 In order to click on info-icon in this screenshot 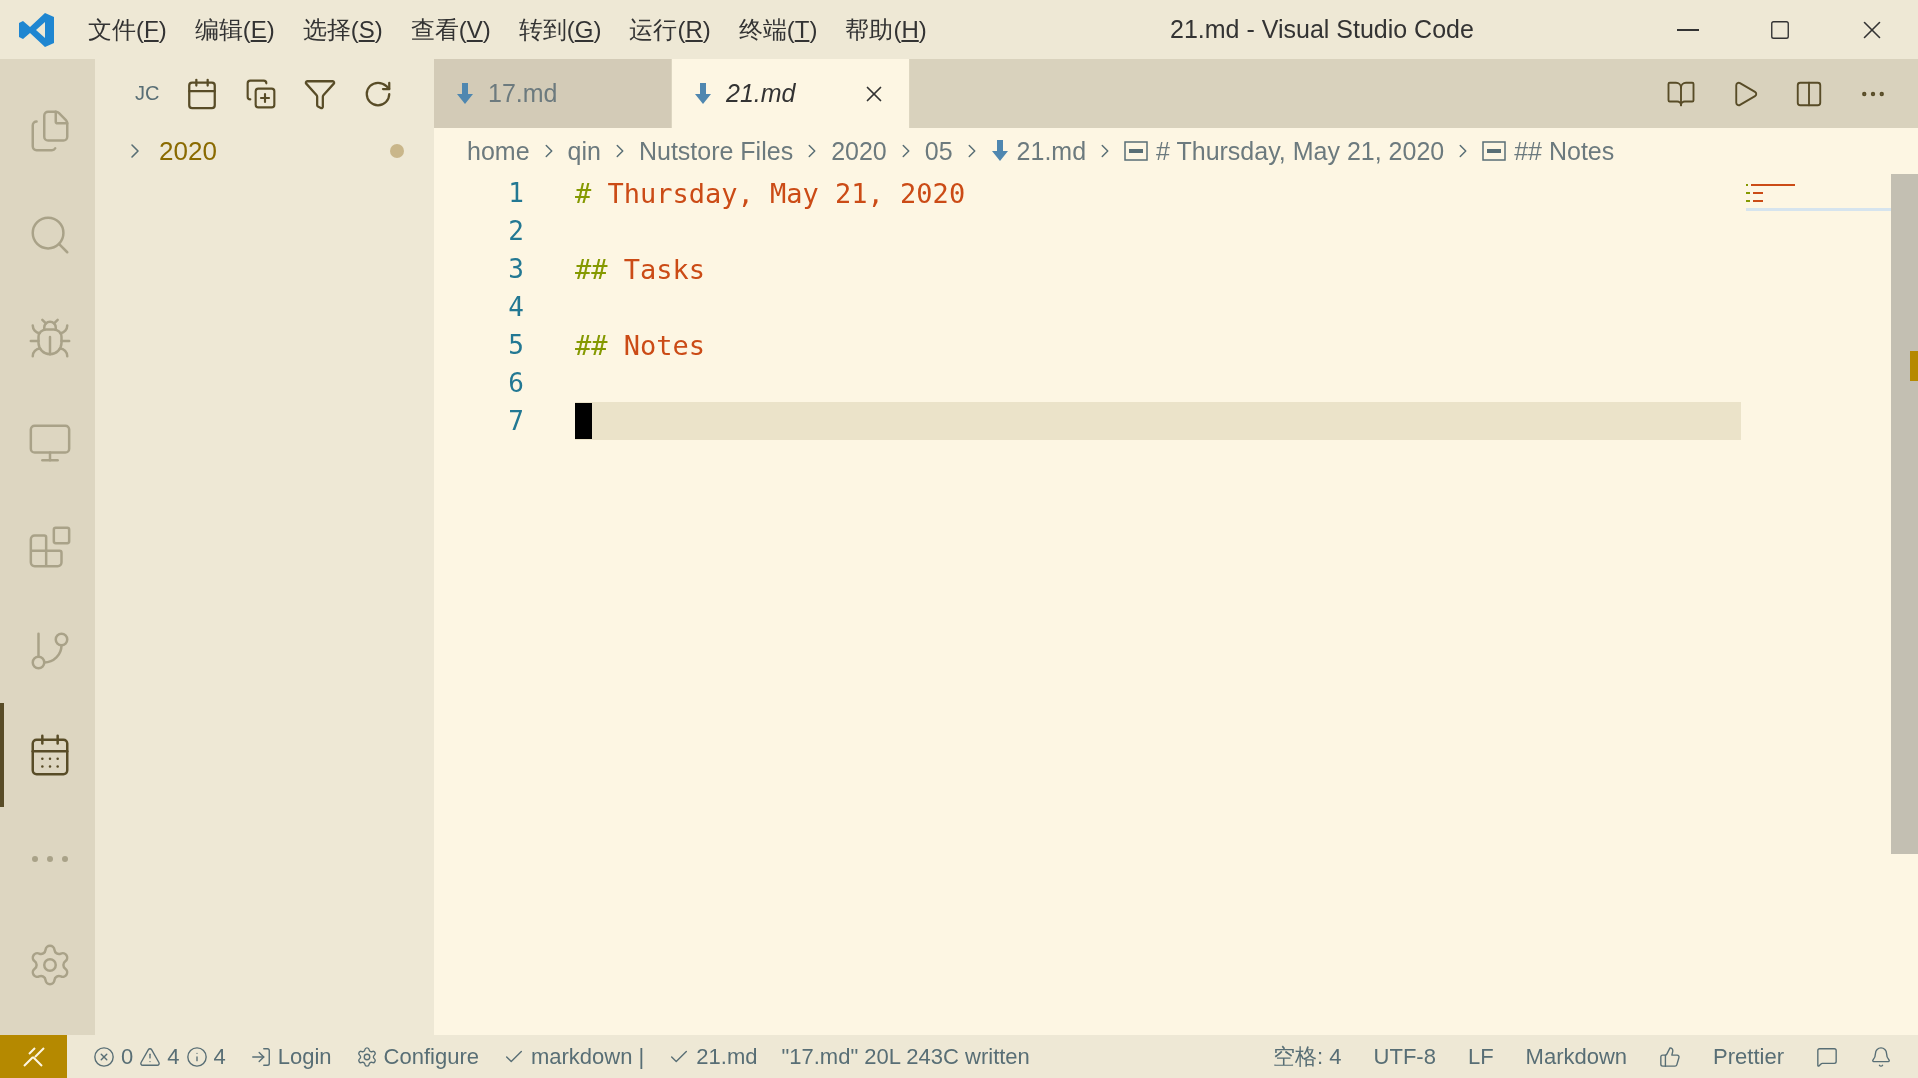, I will do `click(196, 1056)`.